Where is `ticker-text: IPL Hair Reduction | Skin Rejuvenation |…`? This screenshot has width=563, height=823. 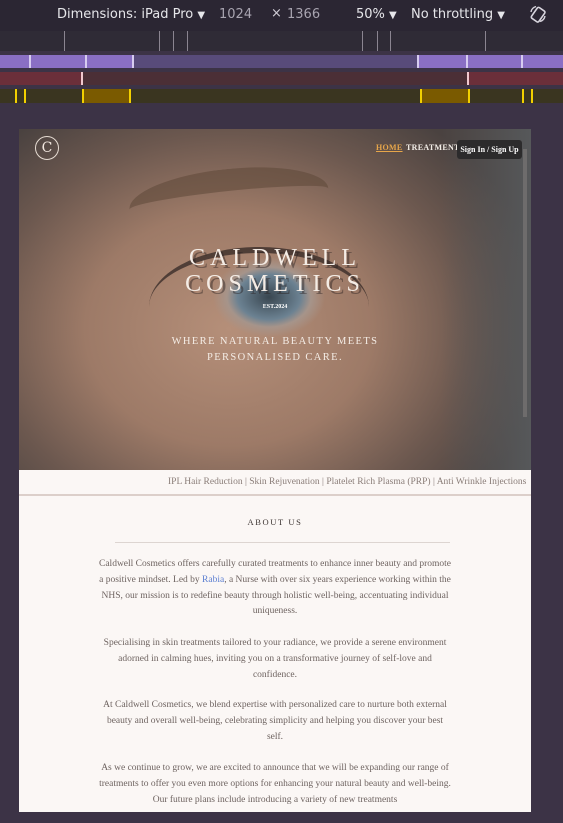
ticker-text: IPL Hair Reduction | Skin Rejuvenation |… is located at coordinates (347, 482).